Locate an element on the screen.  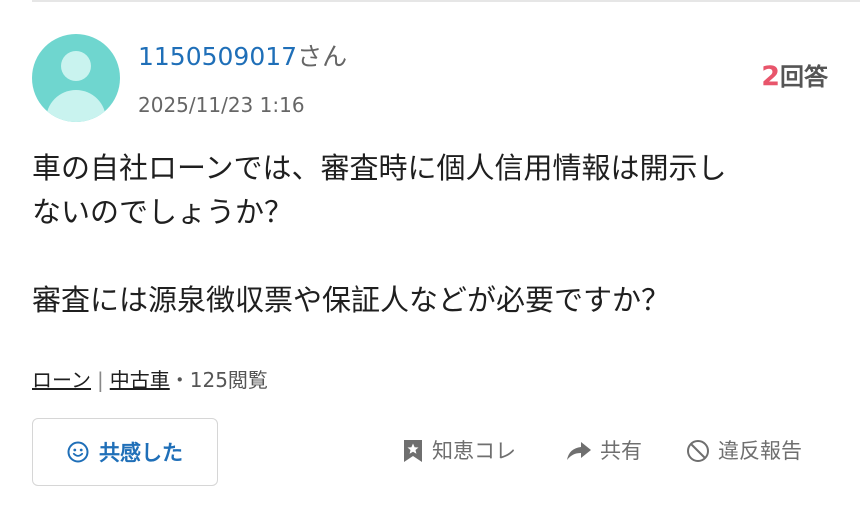
question-text-line: 審査には源泉徴収票や保証人などが必要ですか？ is located at coordinates (351, 300).